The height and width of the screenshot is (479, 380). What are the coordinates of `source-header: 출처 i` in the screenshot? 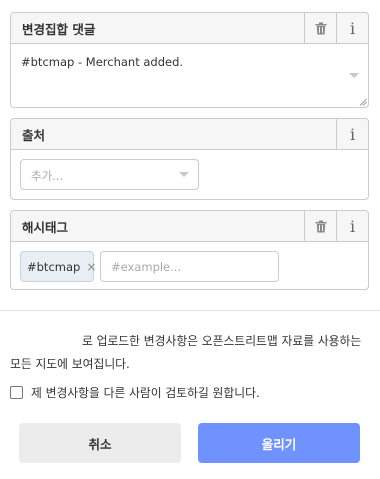 It's located at (189, 134).